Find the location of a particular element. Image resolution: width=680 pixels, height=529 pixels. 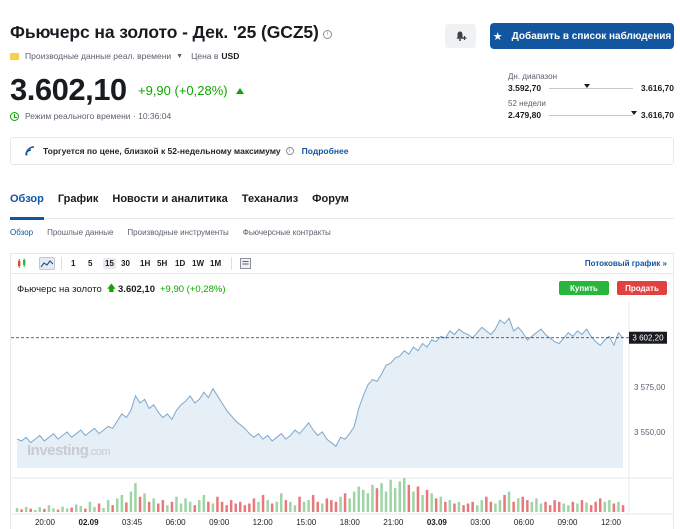

x-tick-label: 03:45 is located at coordinates (132, 522).